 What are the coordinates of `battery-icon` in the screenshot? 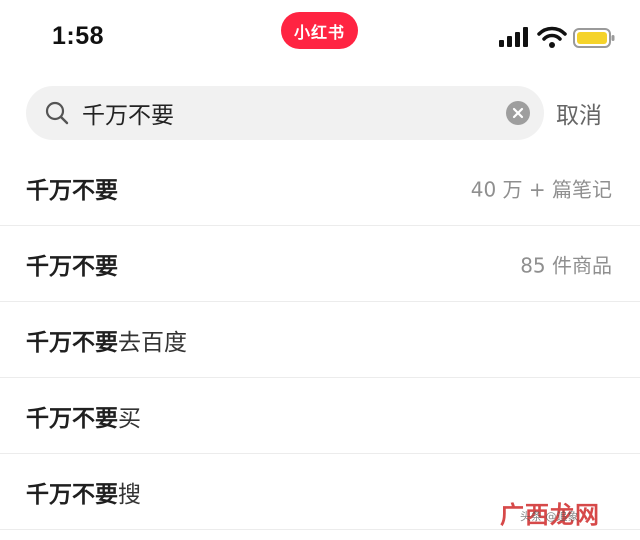 It's located at (594, 40).